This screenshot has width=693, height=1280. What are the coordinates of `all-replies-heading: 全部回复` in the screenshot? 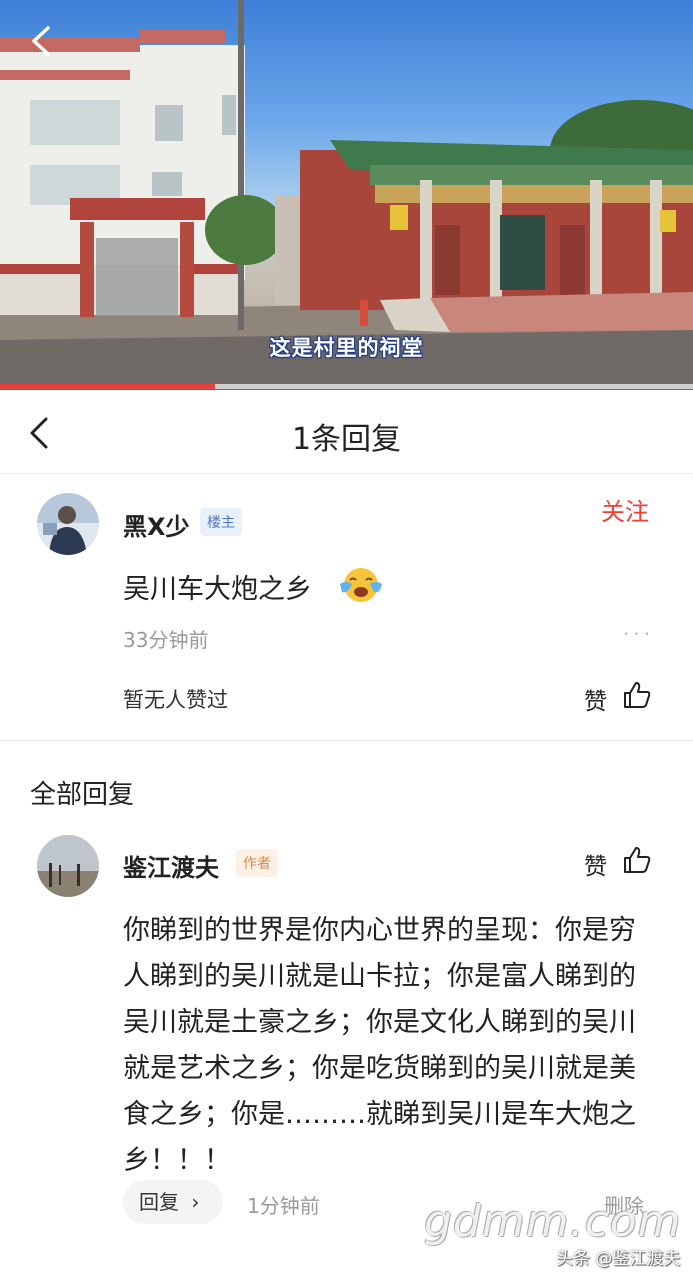 It's located at (82, 795).